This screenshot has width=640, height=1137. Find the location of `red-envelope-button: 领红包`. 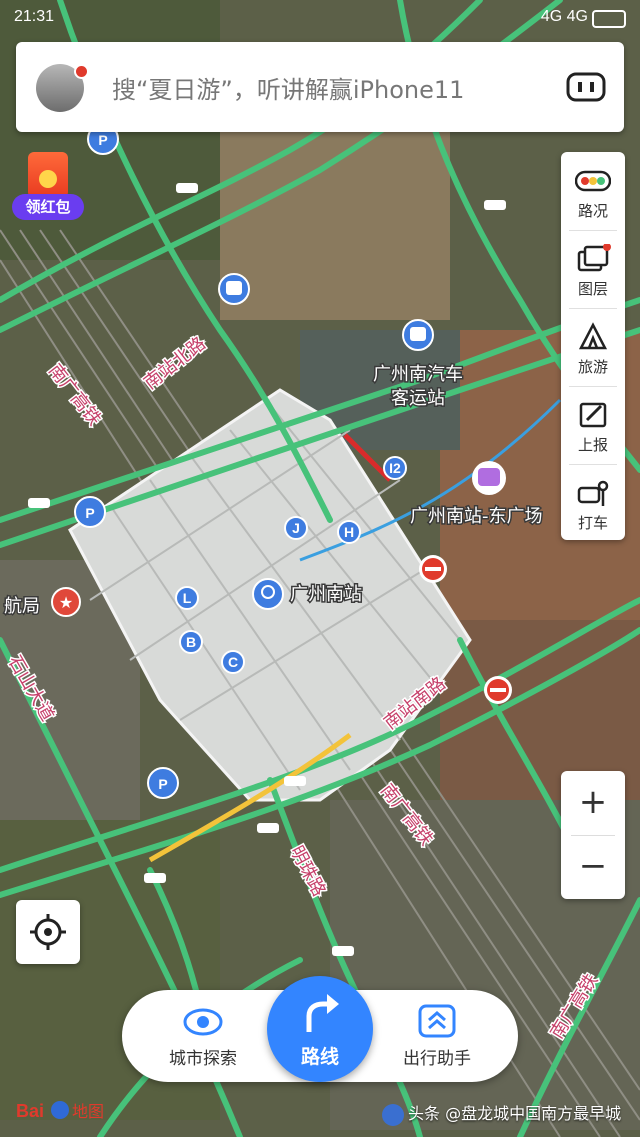

red-envelope-button: 领红包 is located at coordinates (48, 187).